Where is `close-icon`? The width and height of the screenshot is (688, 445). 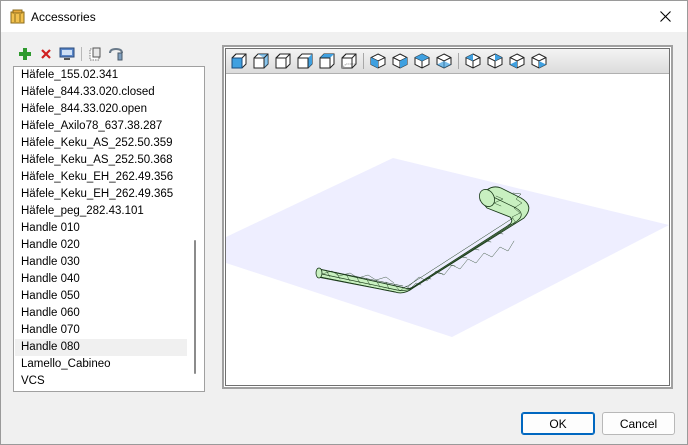 close-icon is located at coordinates (665, 16).